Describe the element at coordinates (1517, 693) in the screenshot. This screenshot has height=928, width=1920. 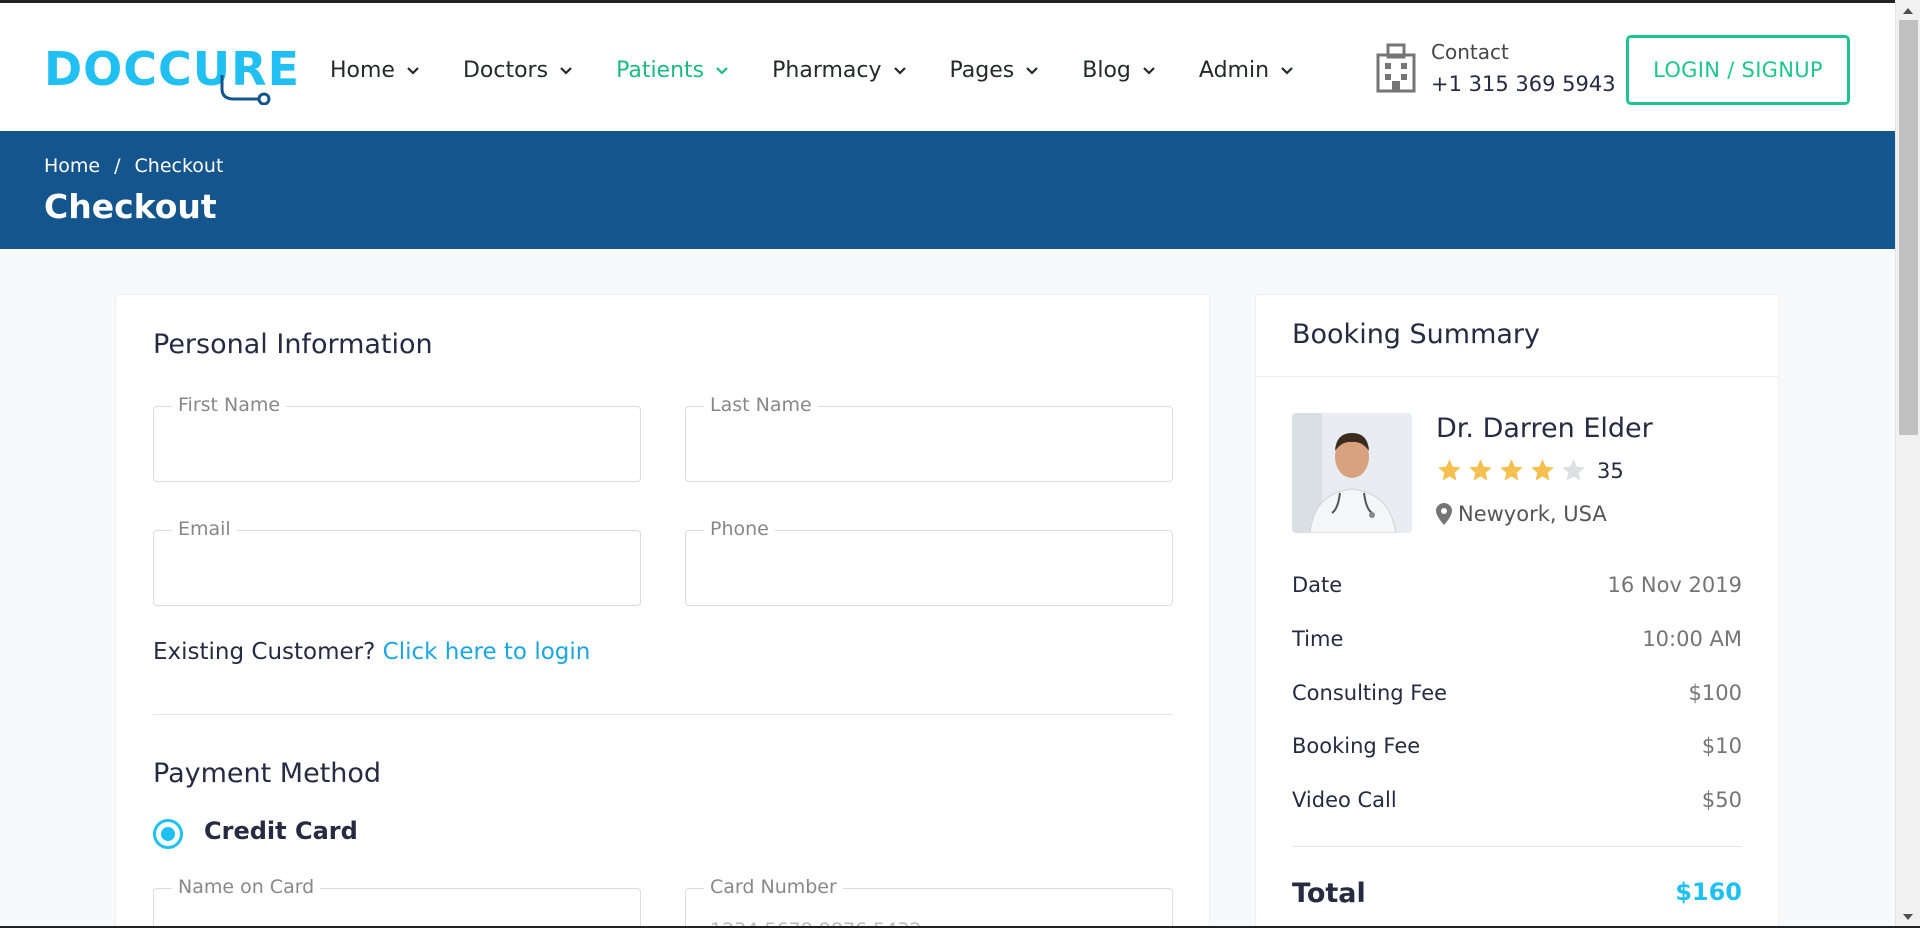
I see `summary-row-consulting-fee: Consulting Fee $100` at that location.